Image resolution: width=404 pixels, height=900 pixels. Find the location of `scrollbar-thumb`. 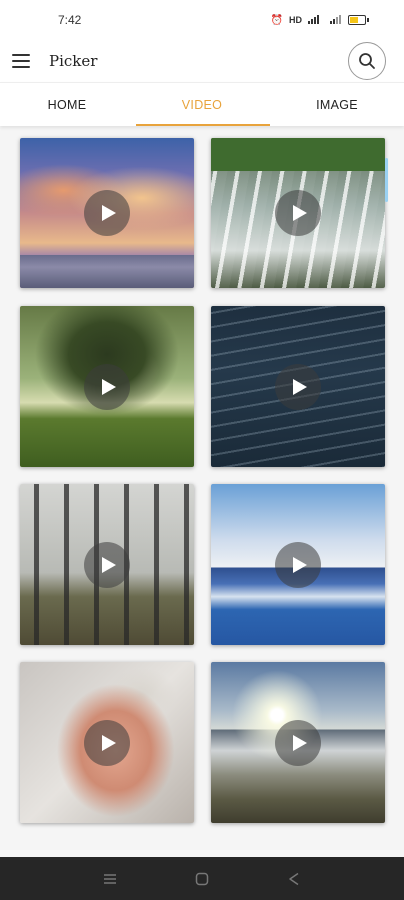

scrollbar-thumb is located at coordinates (386, 180).